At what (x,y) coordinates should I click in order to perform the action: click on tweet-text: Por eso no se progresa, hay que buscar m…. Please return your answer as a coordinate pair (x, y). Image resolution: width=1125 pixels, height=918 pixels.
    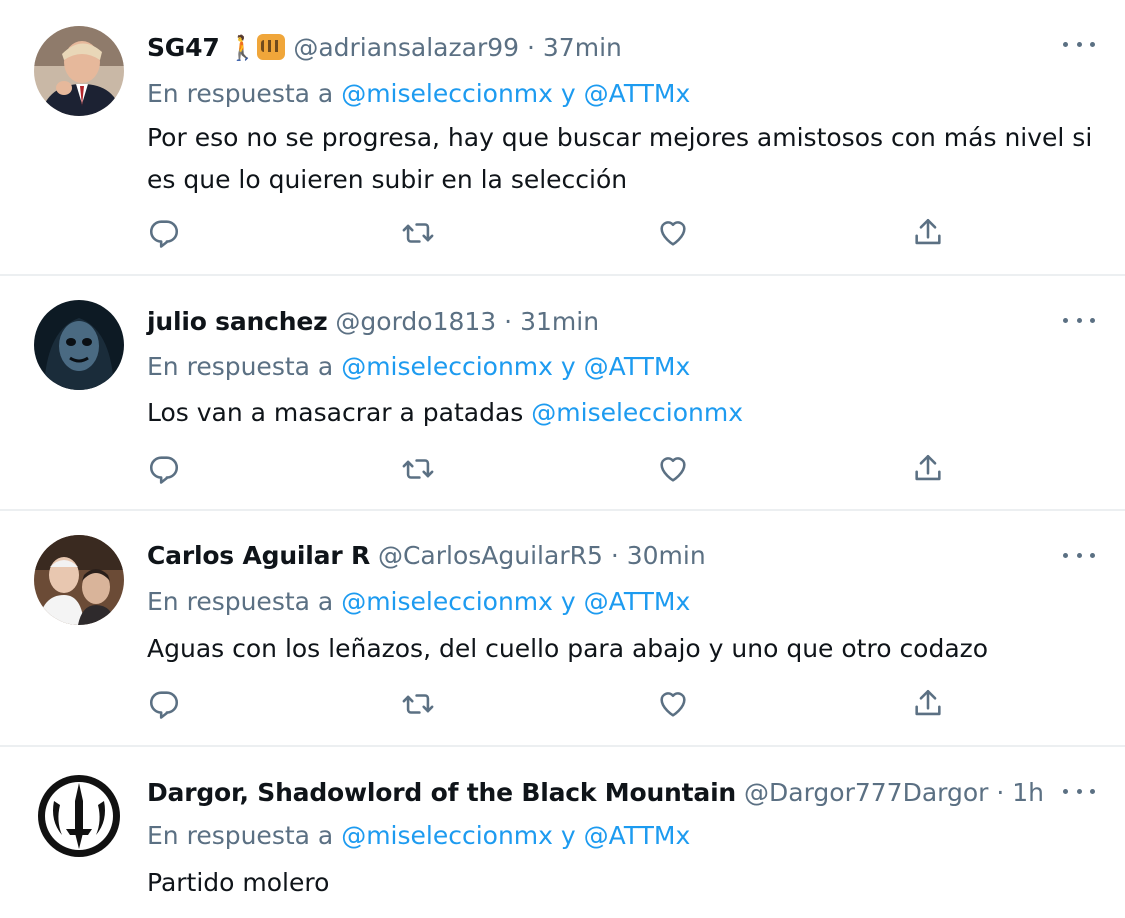
    Looking at the image, I should click on (620, 158).